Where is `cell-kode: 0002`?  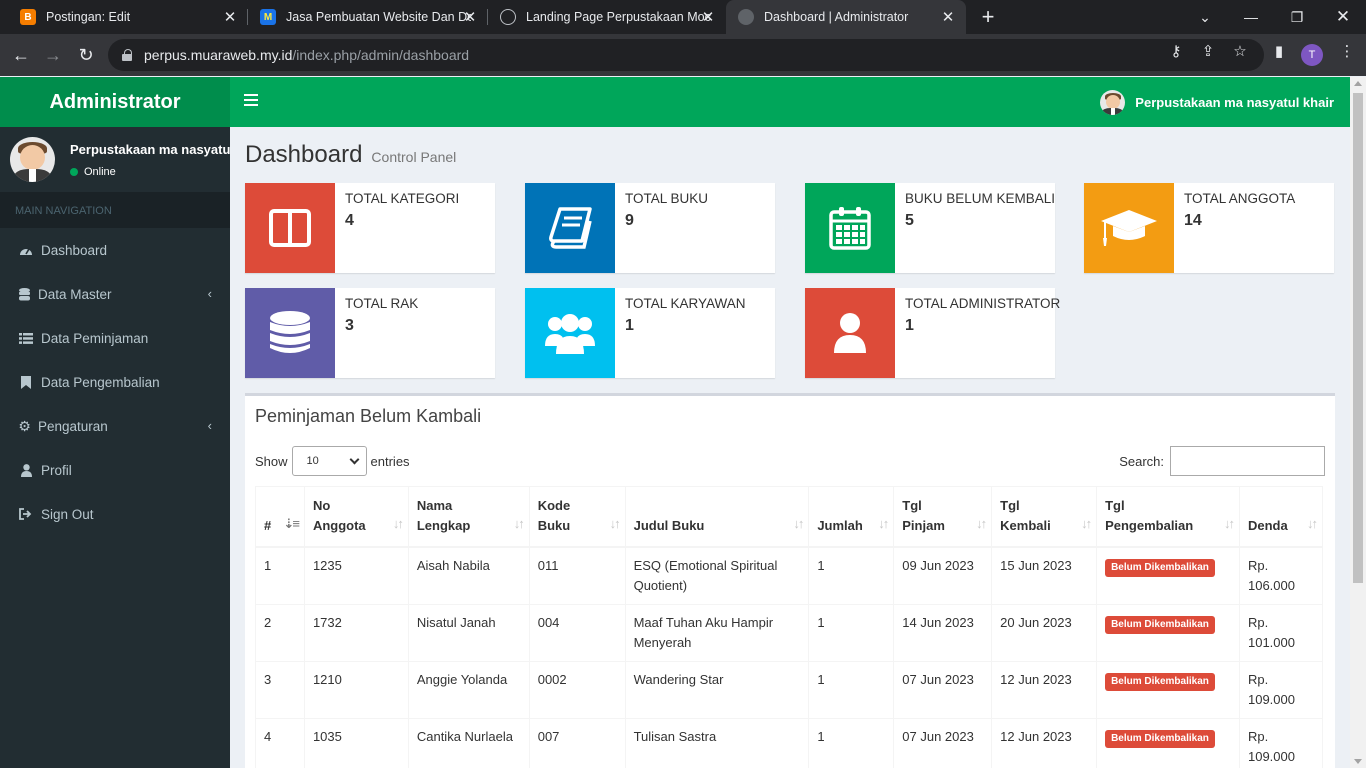
cell-kode: 0002 is located at coordinates (577, 690).